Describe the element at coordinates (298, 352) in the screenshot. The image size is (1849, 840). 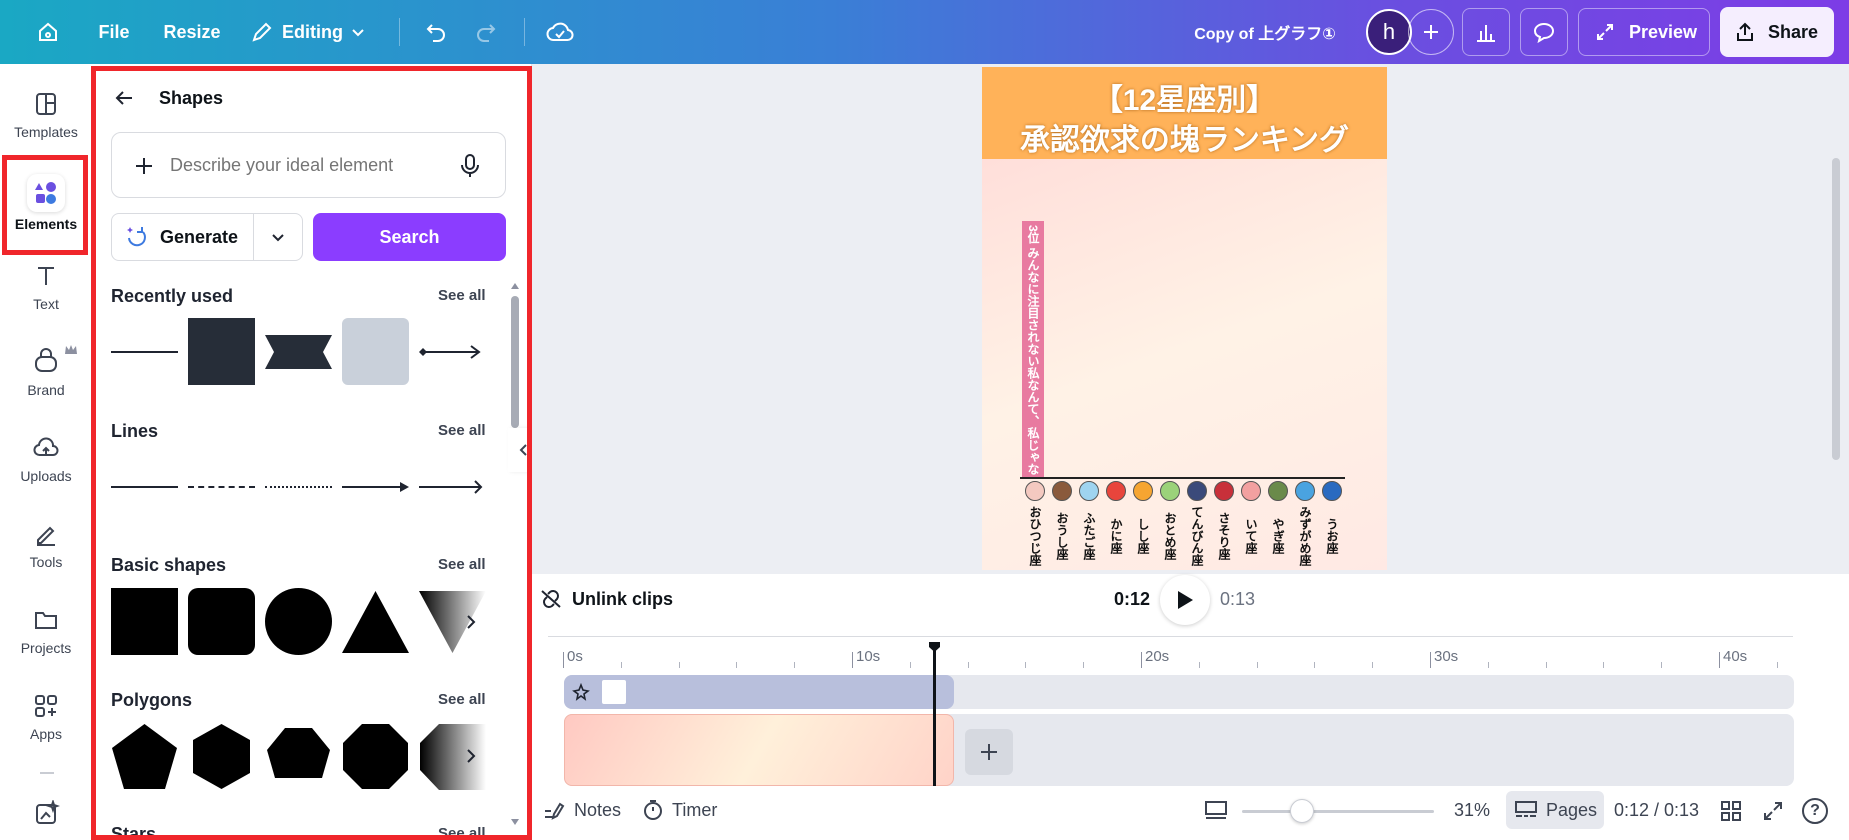
I see `recent-banner-shape` at that location.